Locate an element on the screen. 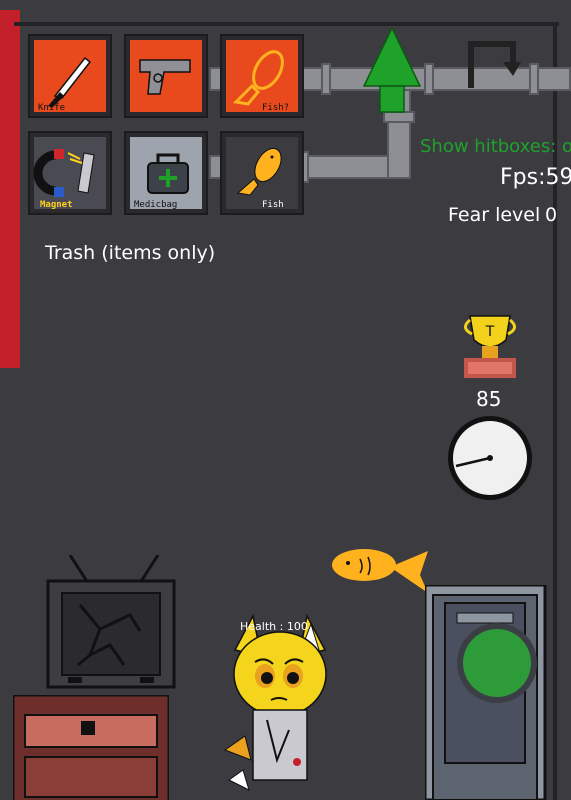 This screenshot has width=571, height=800. trash-label: Trash (items only) is located at coordinates (130, 253).